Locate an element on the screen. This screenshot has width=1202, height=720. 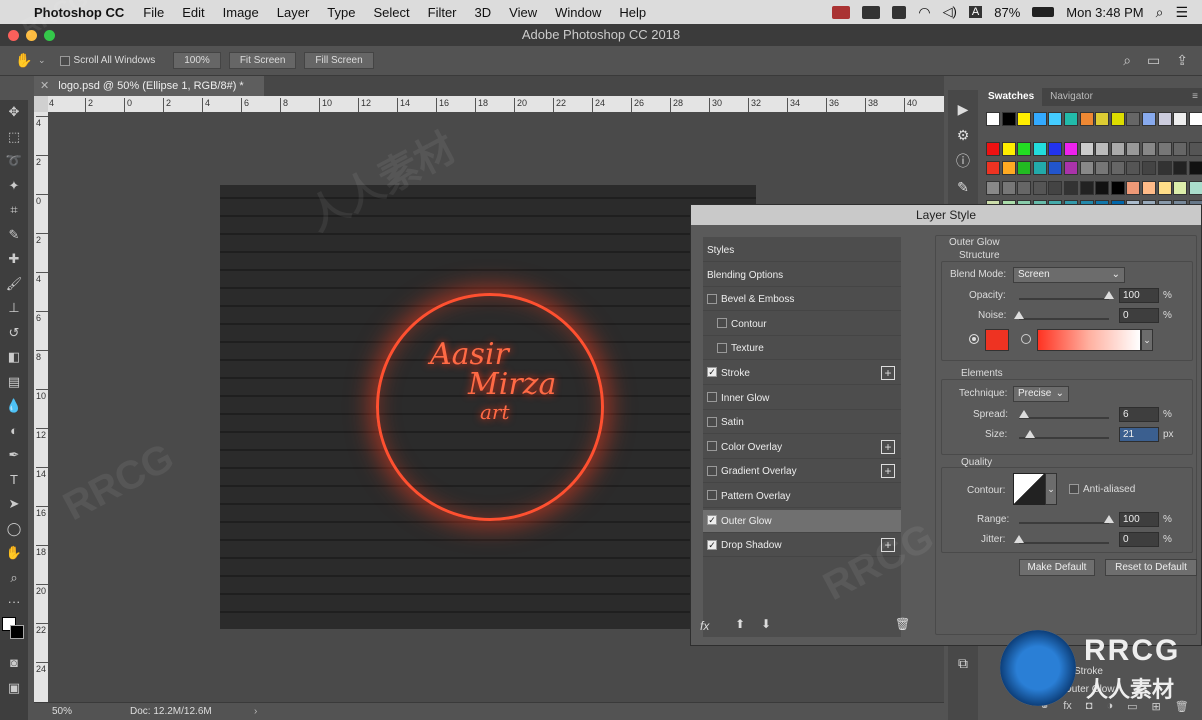
gradient-tool-icon: ▤ is located at coordinates (14, 382).